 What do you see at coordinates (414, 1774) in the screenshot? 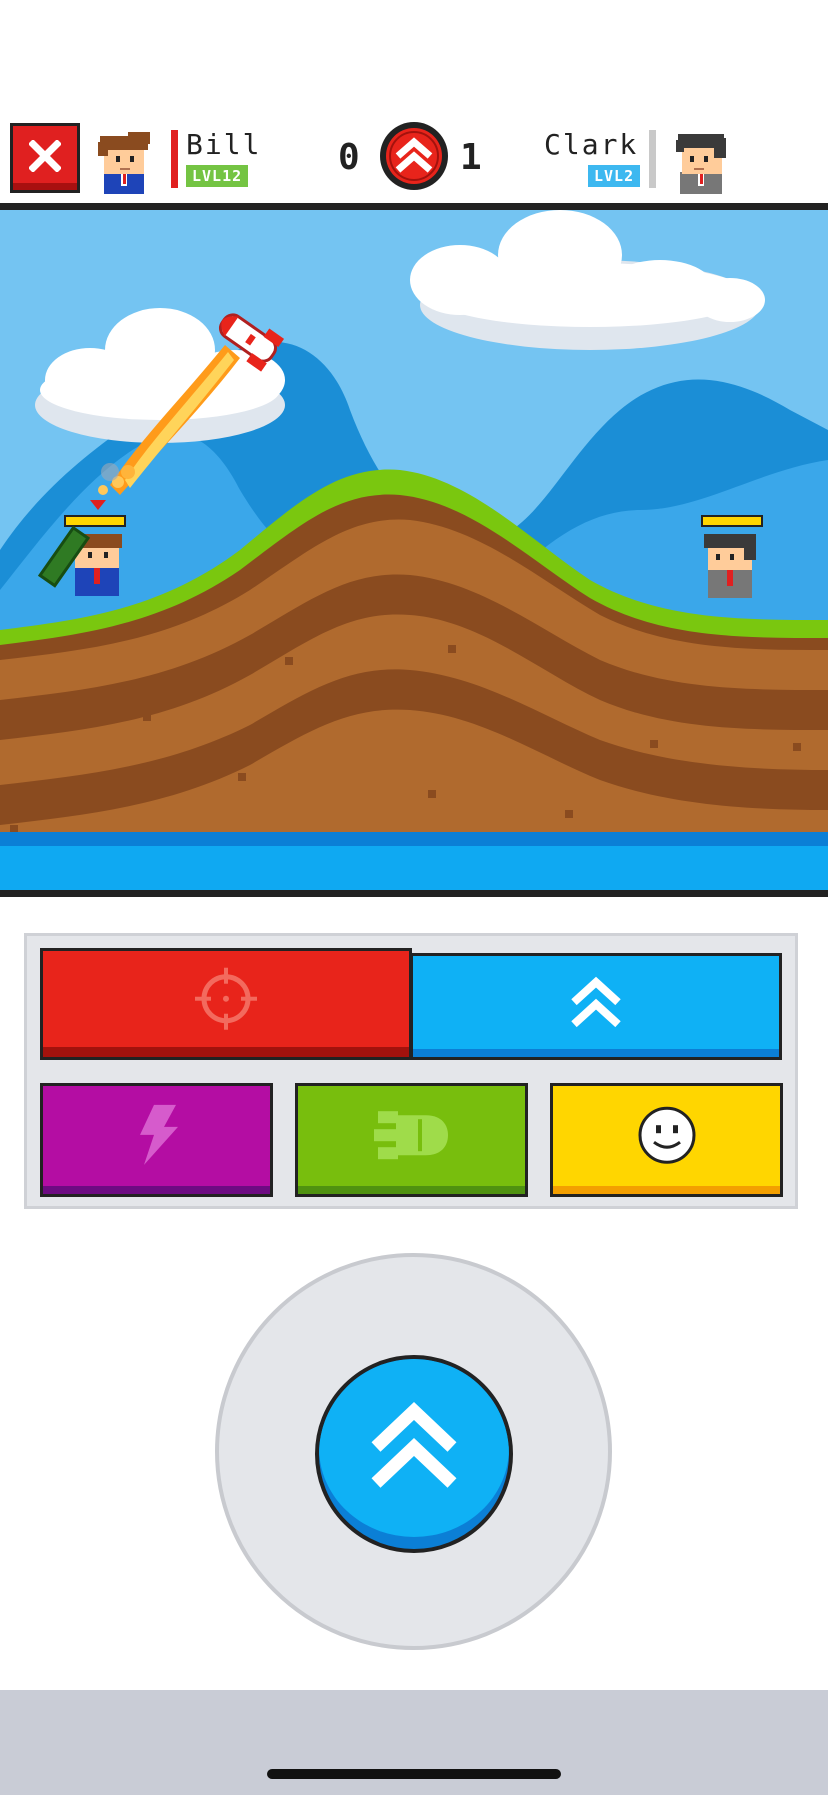
I see `home-indicator` at bounding box center [414, 1774].